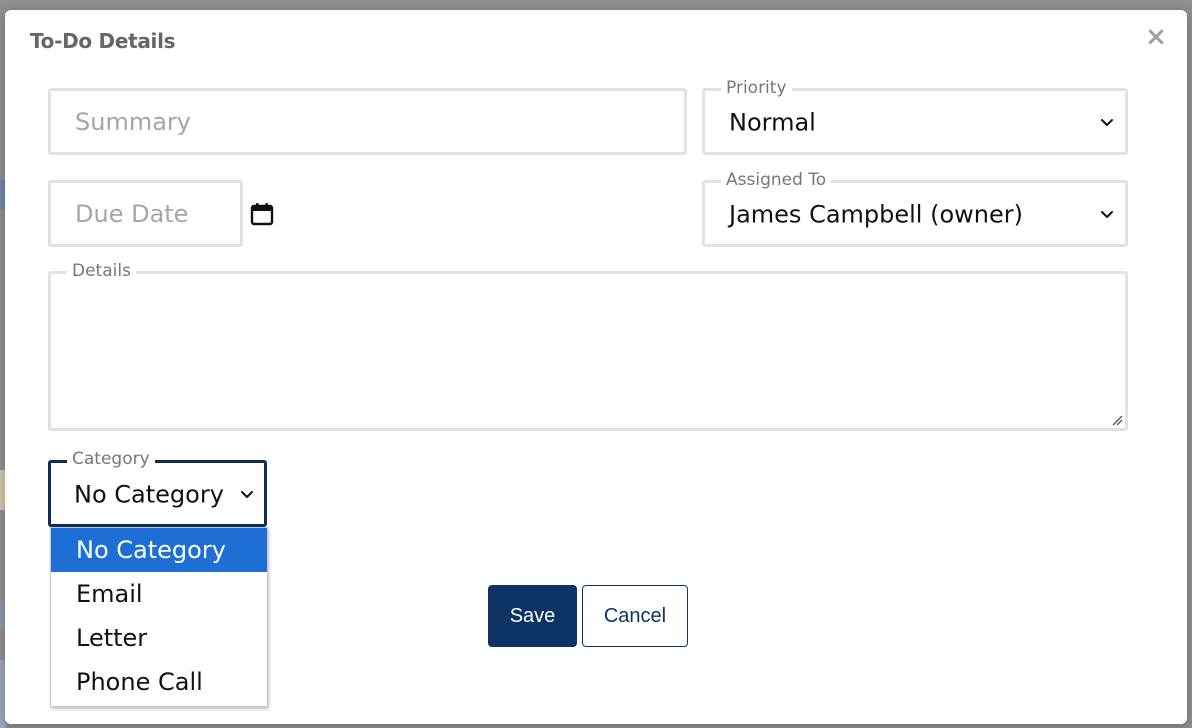 This screenshot has height=728, width=1192. I want to click on dialog-title: To-Do Details, so click(103, 41).